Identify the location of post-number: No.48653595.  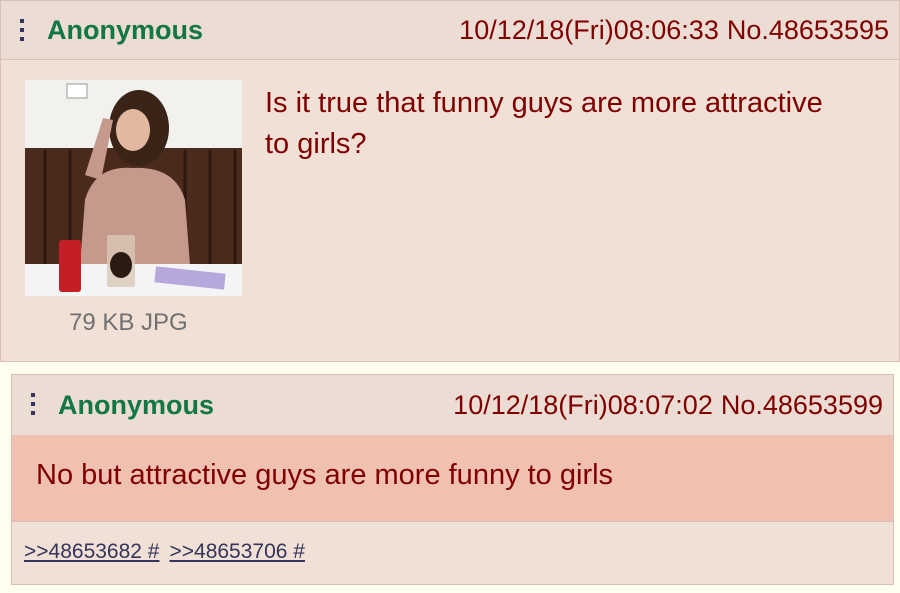
(808, 30).